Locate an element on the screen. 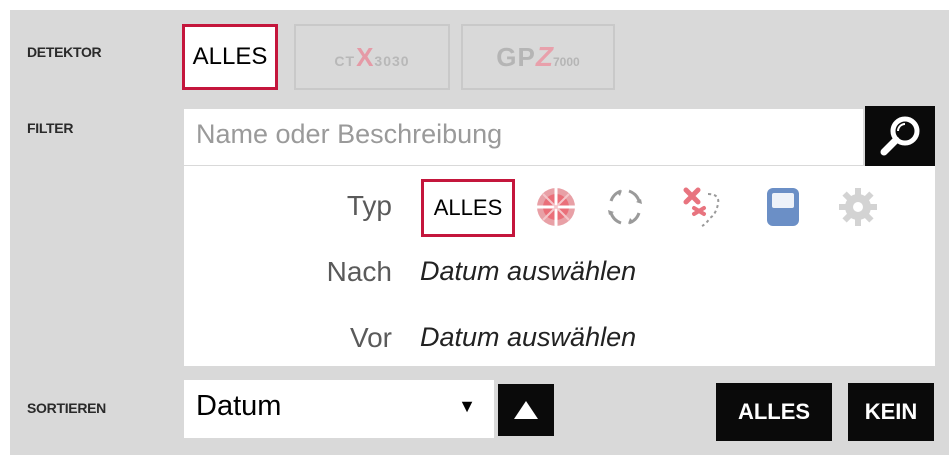 This screenshot has height=455, width=949. type-device-button is located at coordinates (783, 207).